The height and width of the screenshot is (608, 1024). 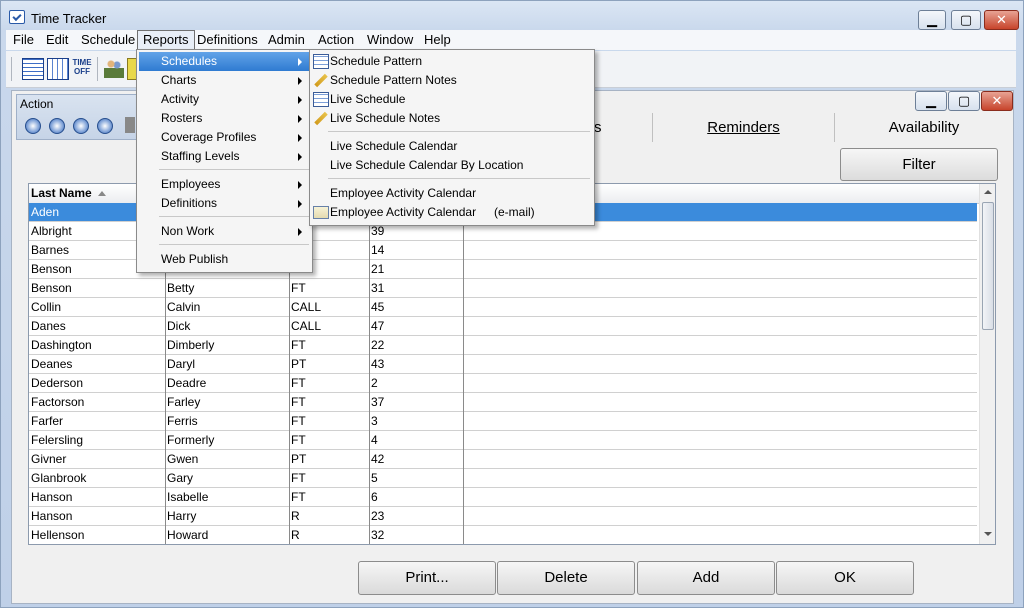 What do you see at coordinates (452, 99) in the screenshot?
I see `submenu-live-schedule: Live Schedule` at bounding box center [452, 99].